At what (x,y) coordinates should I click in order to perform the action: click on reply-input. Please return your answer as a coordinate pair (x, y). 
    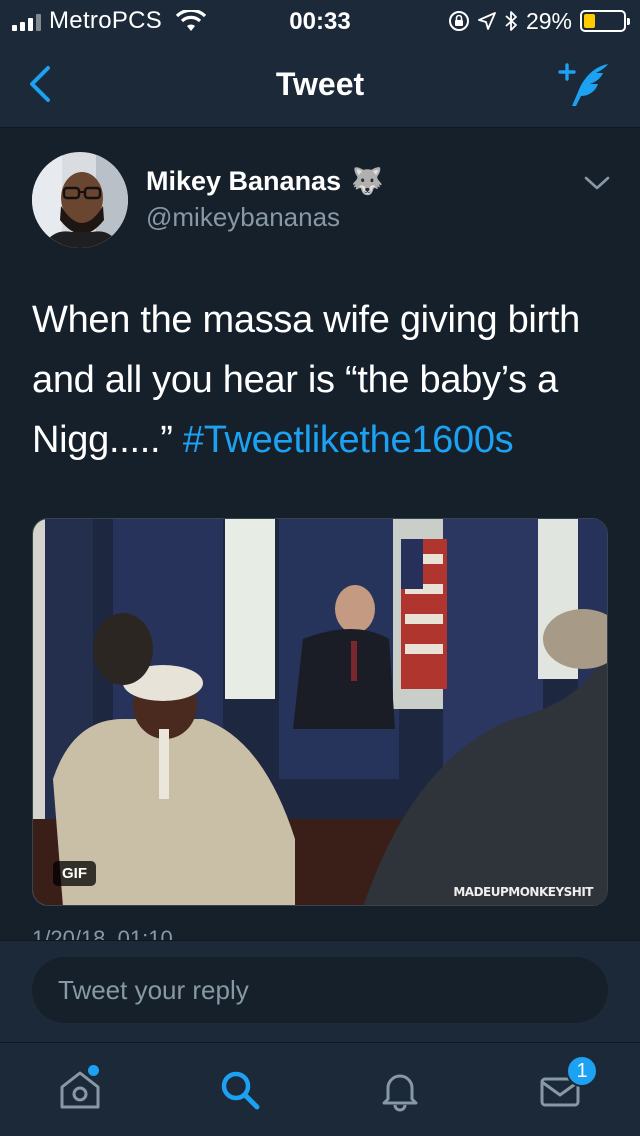
    Looking at the image, I should click on (320, 990).